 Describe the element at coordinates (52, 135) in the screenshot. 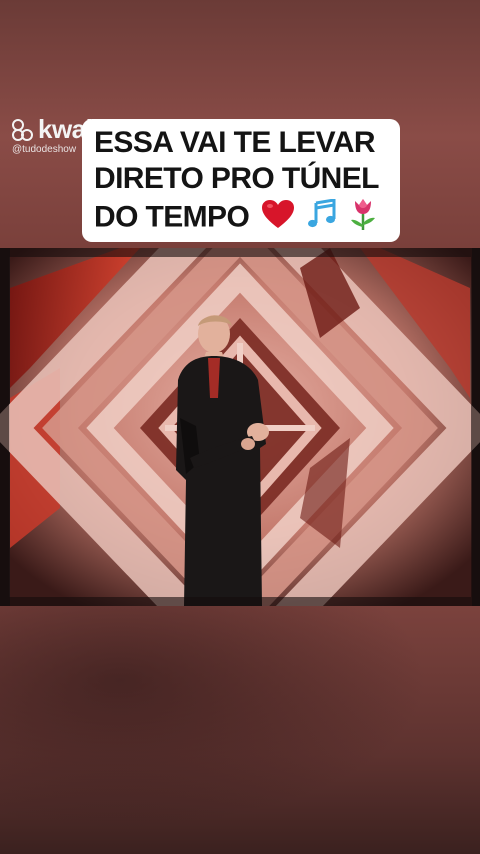

I see `kwai-watermark: kwai @tudodeshow` at that location.